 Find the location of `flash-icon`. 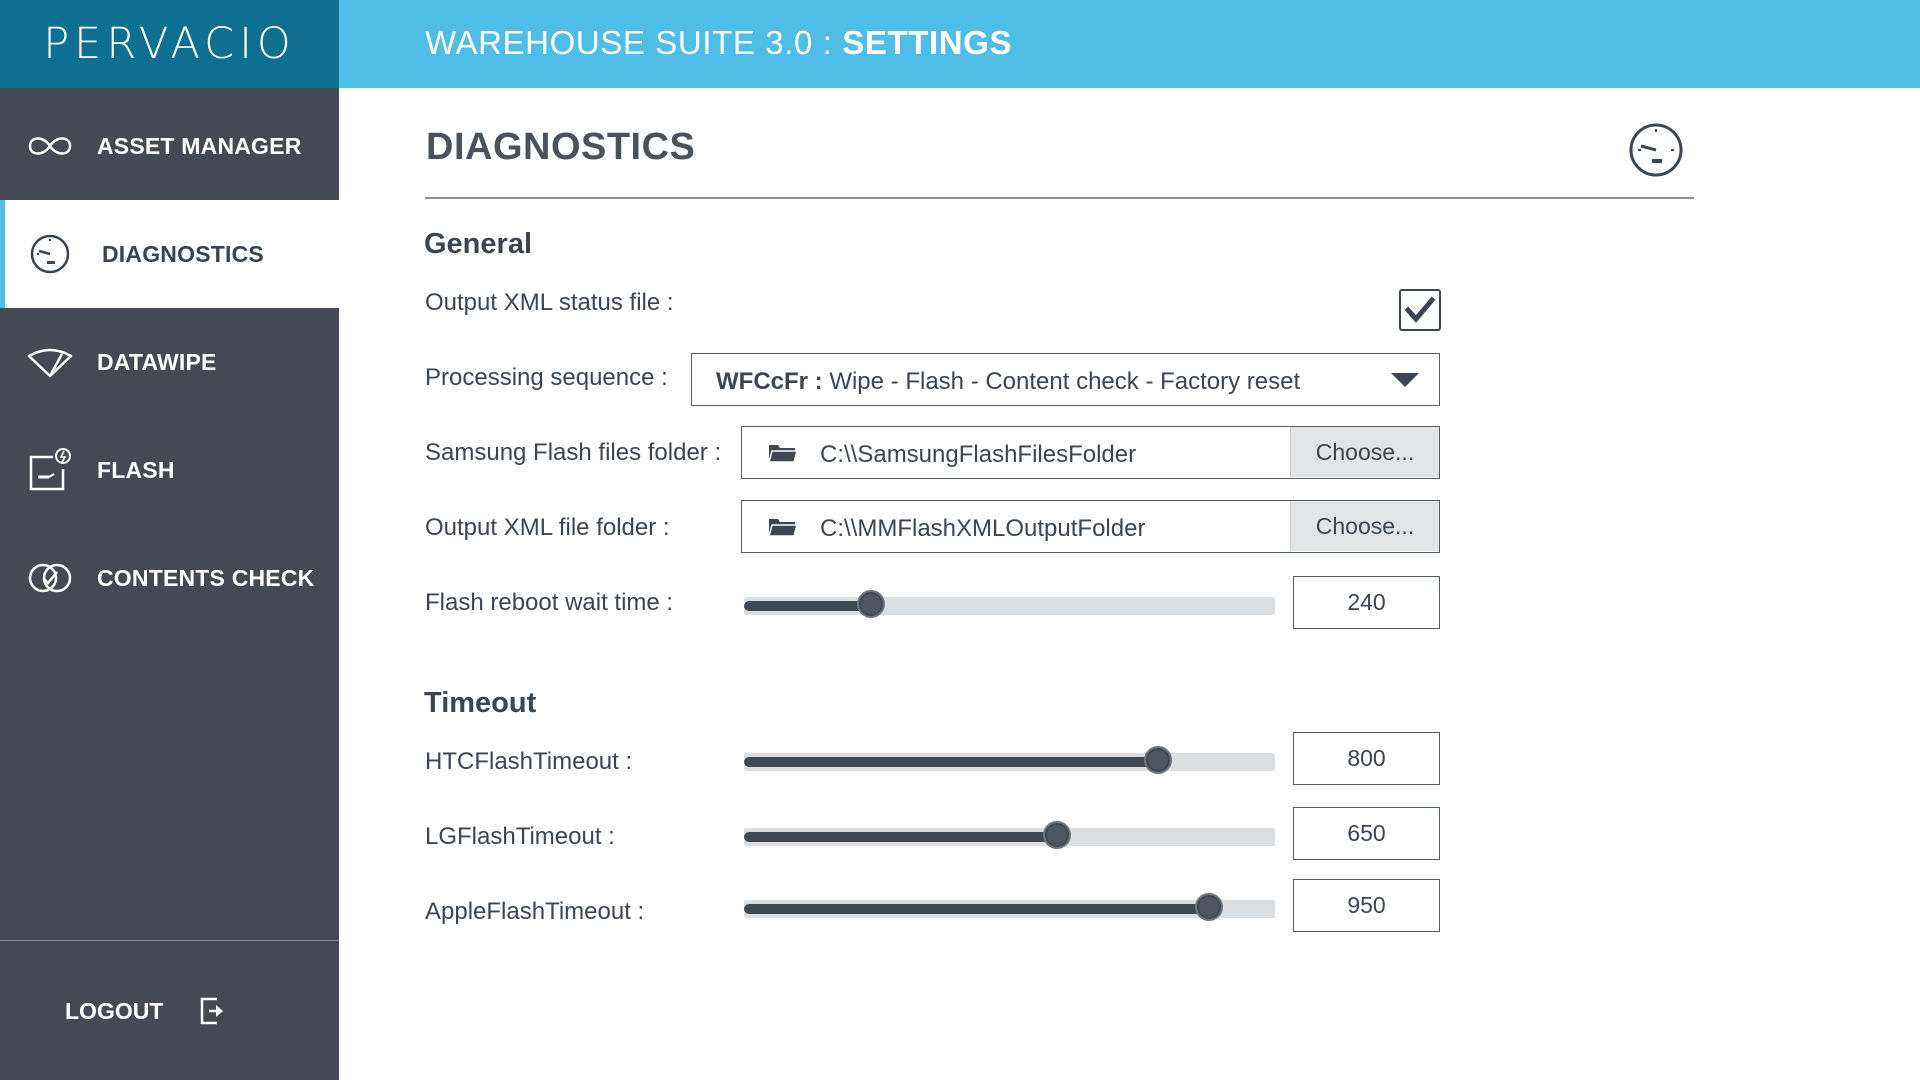

flash-icon is located at coordinates (50, 470).